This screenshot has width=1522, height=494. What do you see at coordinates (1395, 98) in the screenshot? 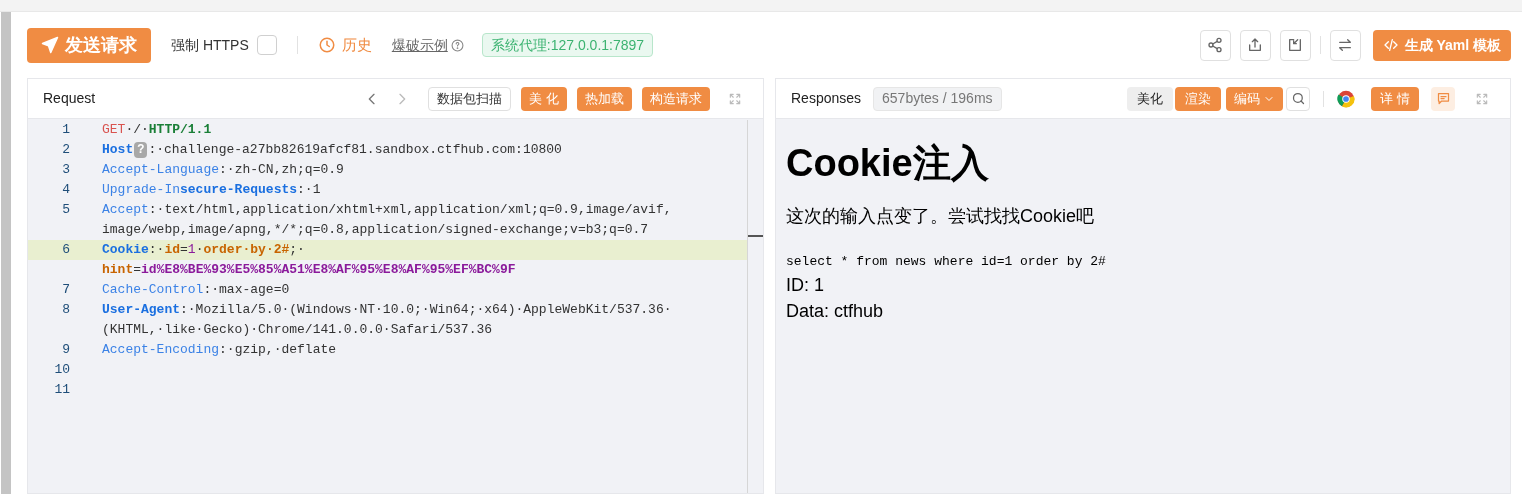
I see `details-button: 详 情` at bounding box center [1395, 98].